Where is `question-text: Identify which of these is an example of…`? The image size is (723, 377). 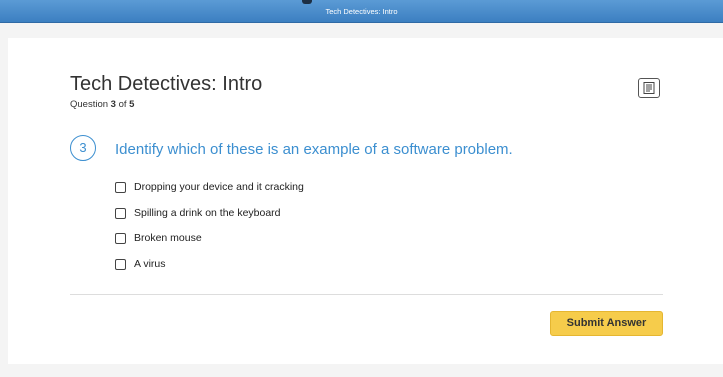
question-text: Identify which of these is an example of… is located at coordinates (314, 149).